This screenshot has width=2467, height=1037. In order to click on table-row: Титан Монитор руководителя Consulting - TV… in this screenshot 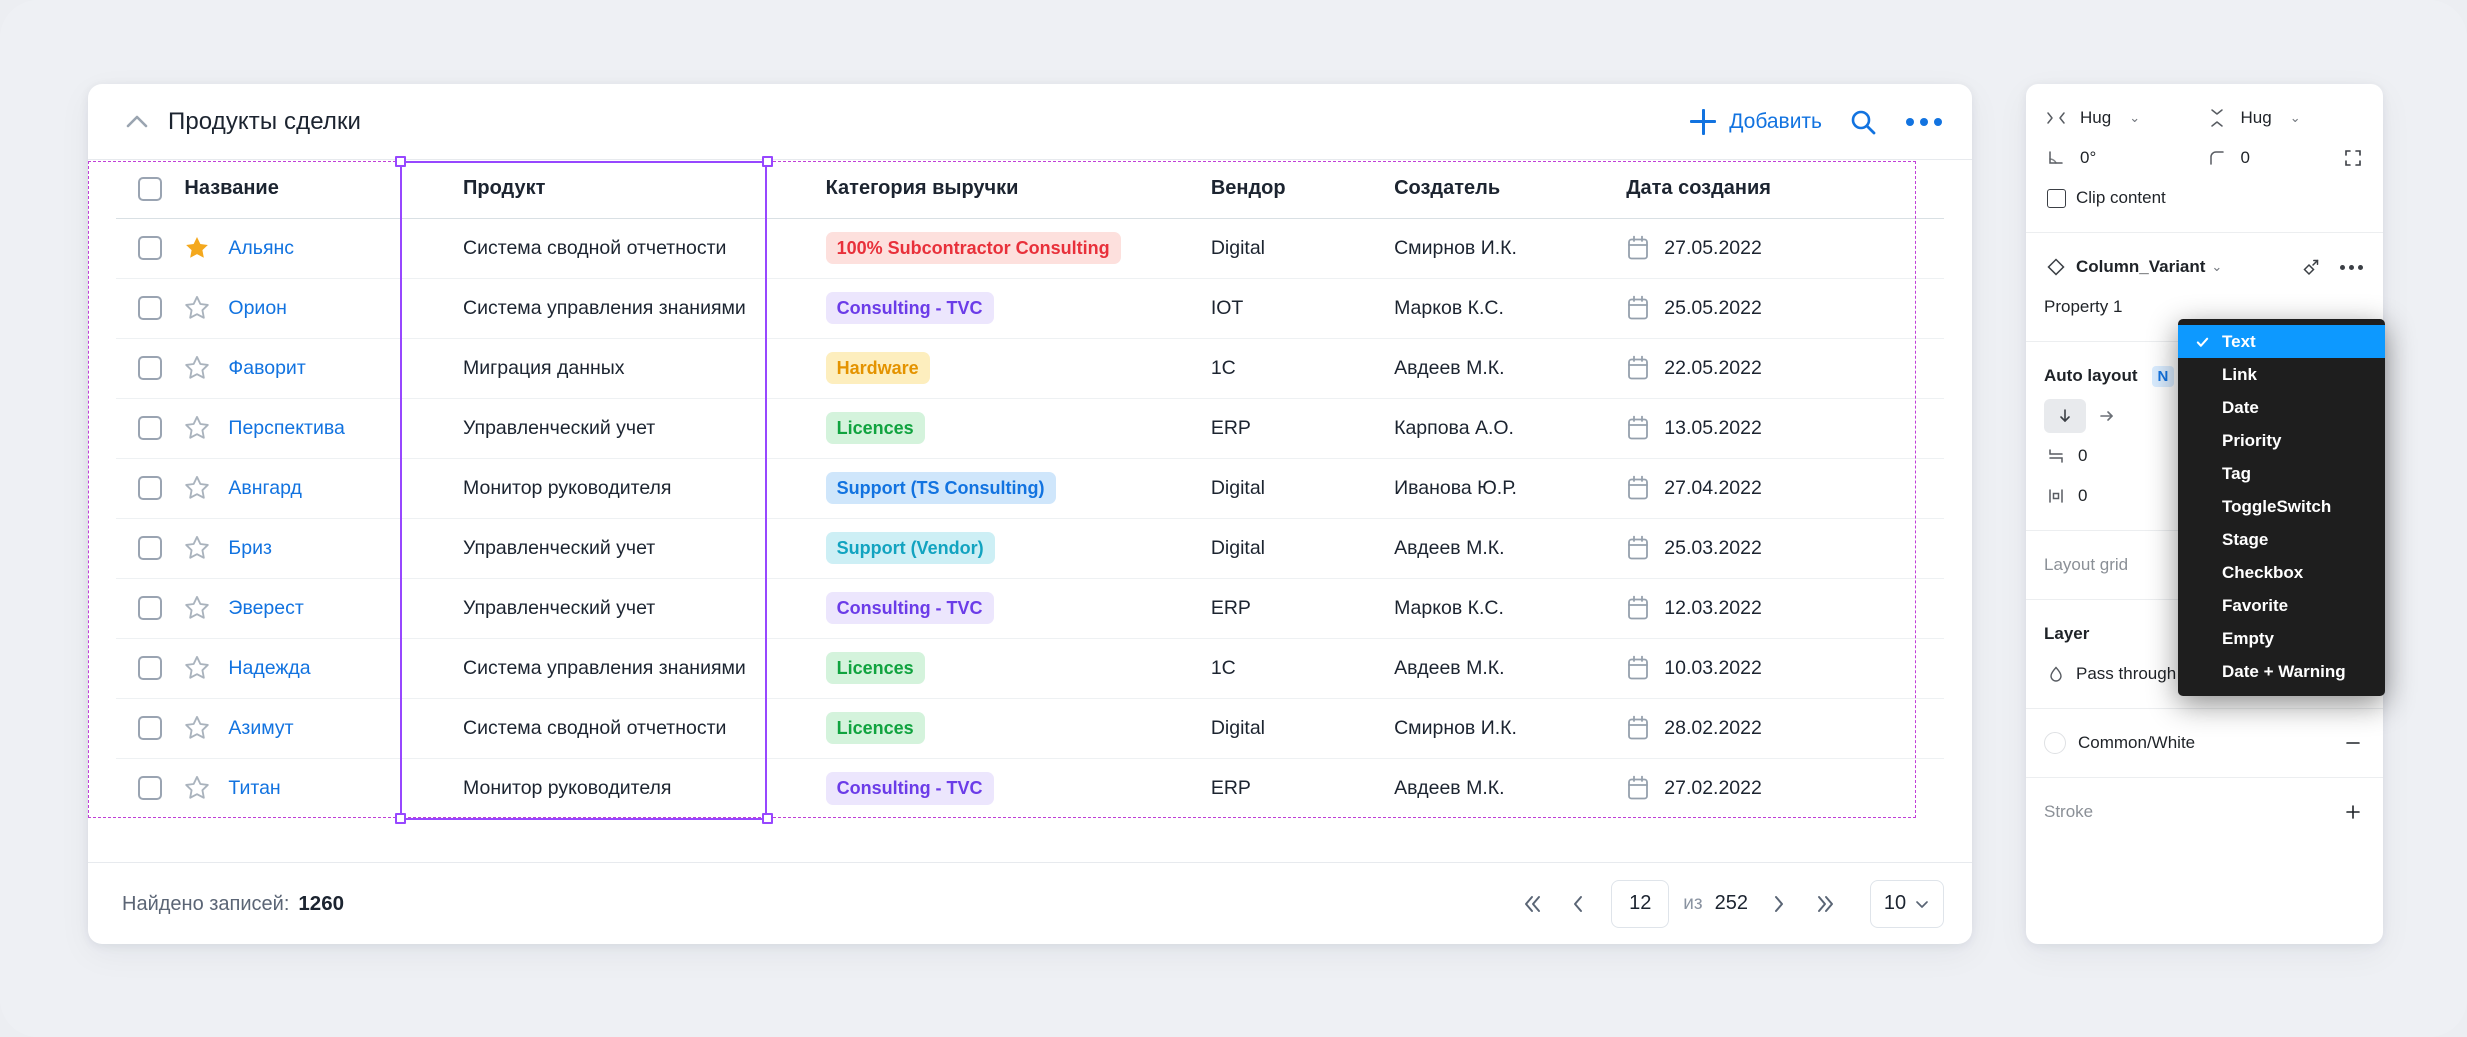, I will do `click(1030, 788)`.